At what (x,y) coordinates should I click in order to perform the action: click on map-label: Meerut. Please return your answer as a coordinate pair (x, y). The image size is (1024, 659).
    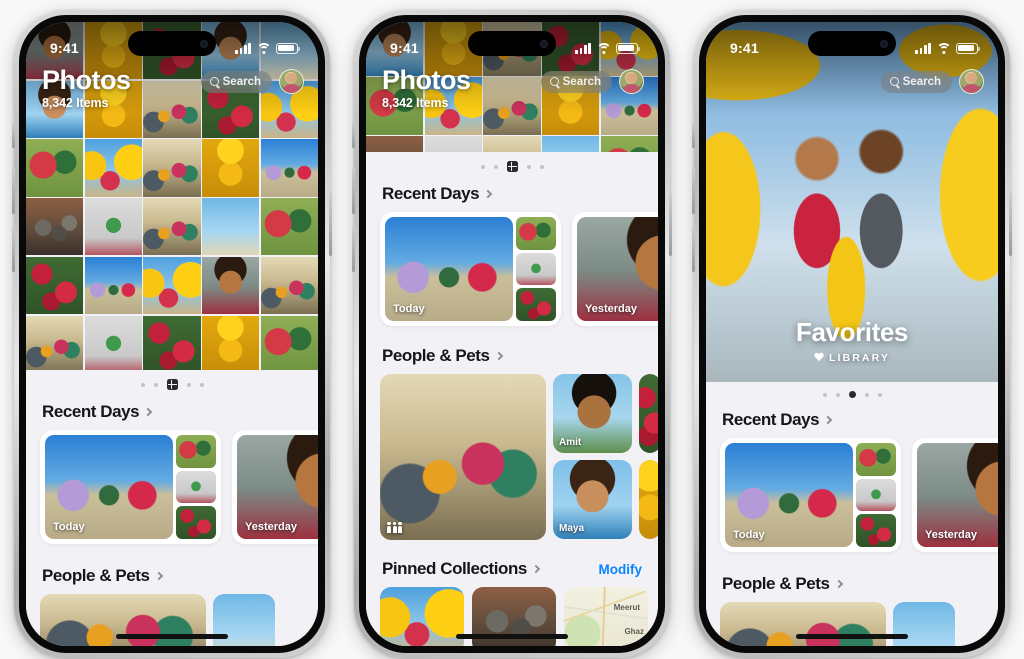
    Looking at the image, I should click on (626, 608).